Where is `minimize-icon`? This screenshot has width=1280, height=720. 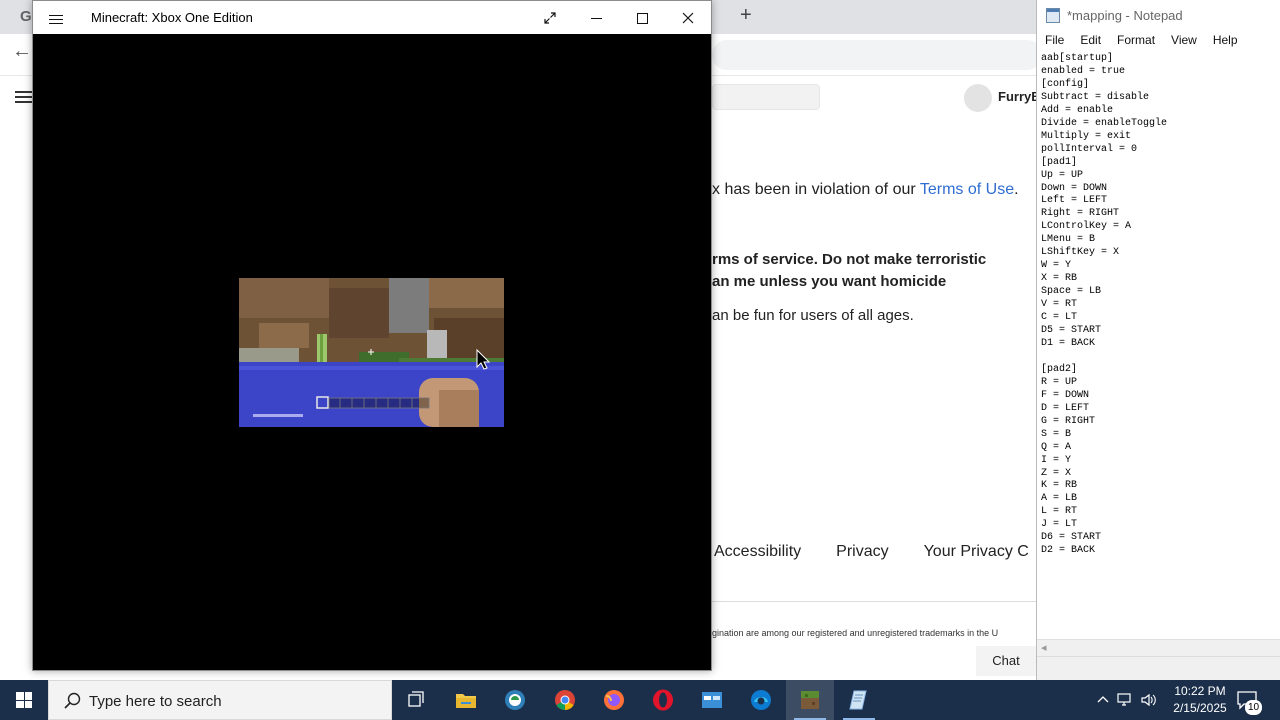 minimize-icon is located at coordinates (596, 18).